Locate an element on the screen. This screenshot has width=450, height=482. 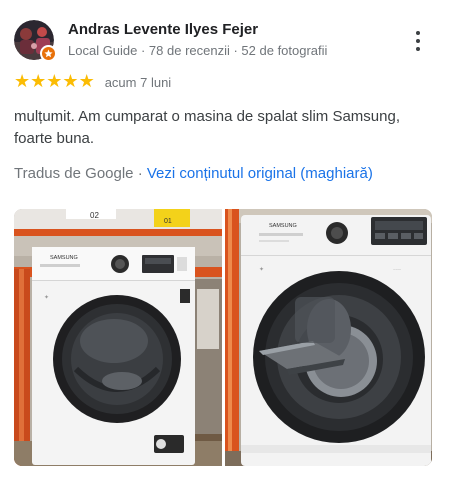
author-avatar is located at coordinates (35, 41).